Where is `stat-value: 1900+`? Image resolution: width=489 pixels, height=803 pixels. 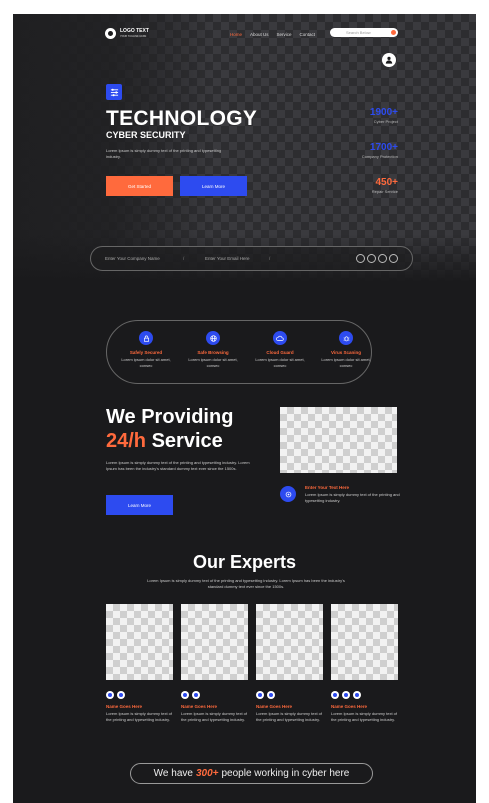
stat-value: 1900+ is located at coordinates (383, 112).